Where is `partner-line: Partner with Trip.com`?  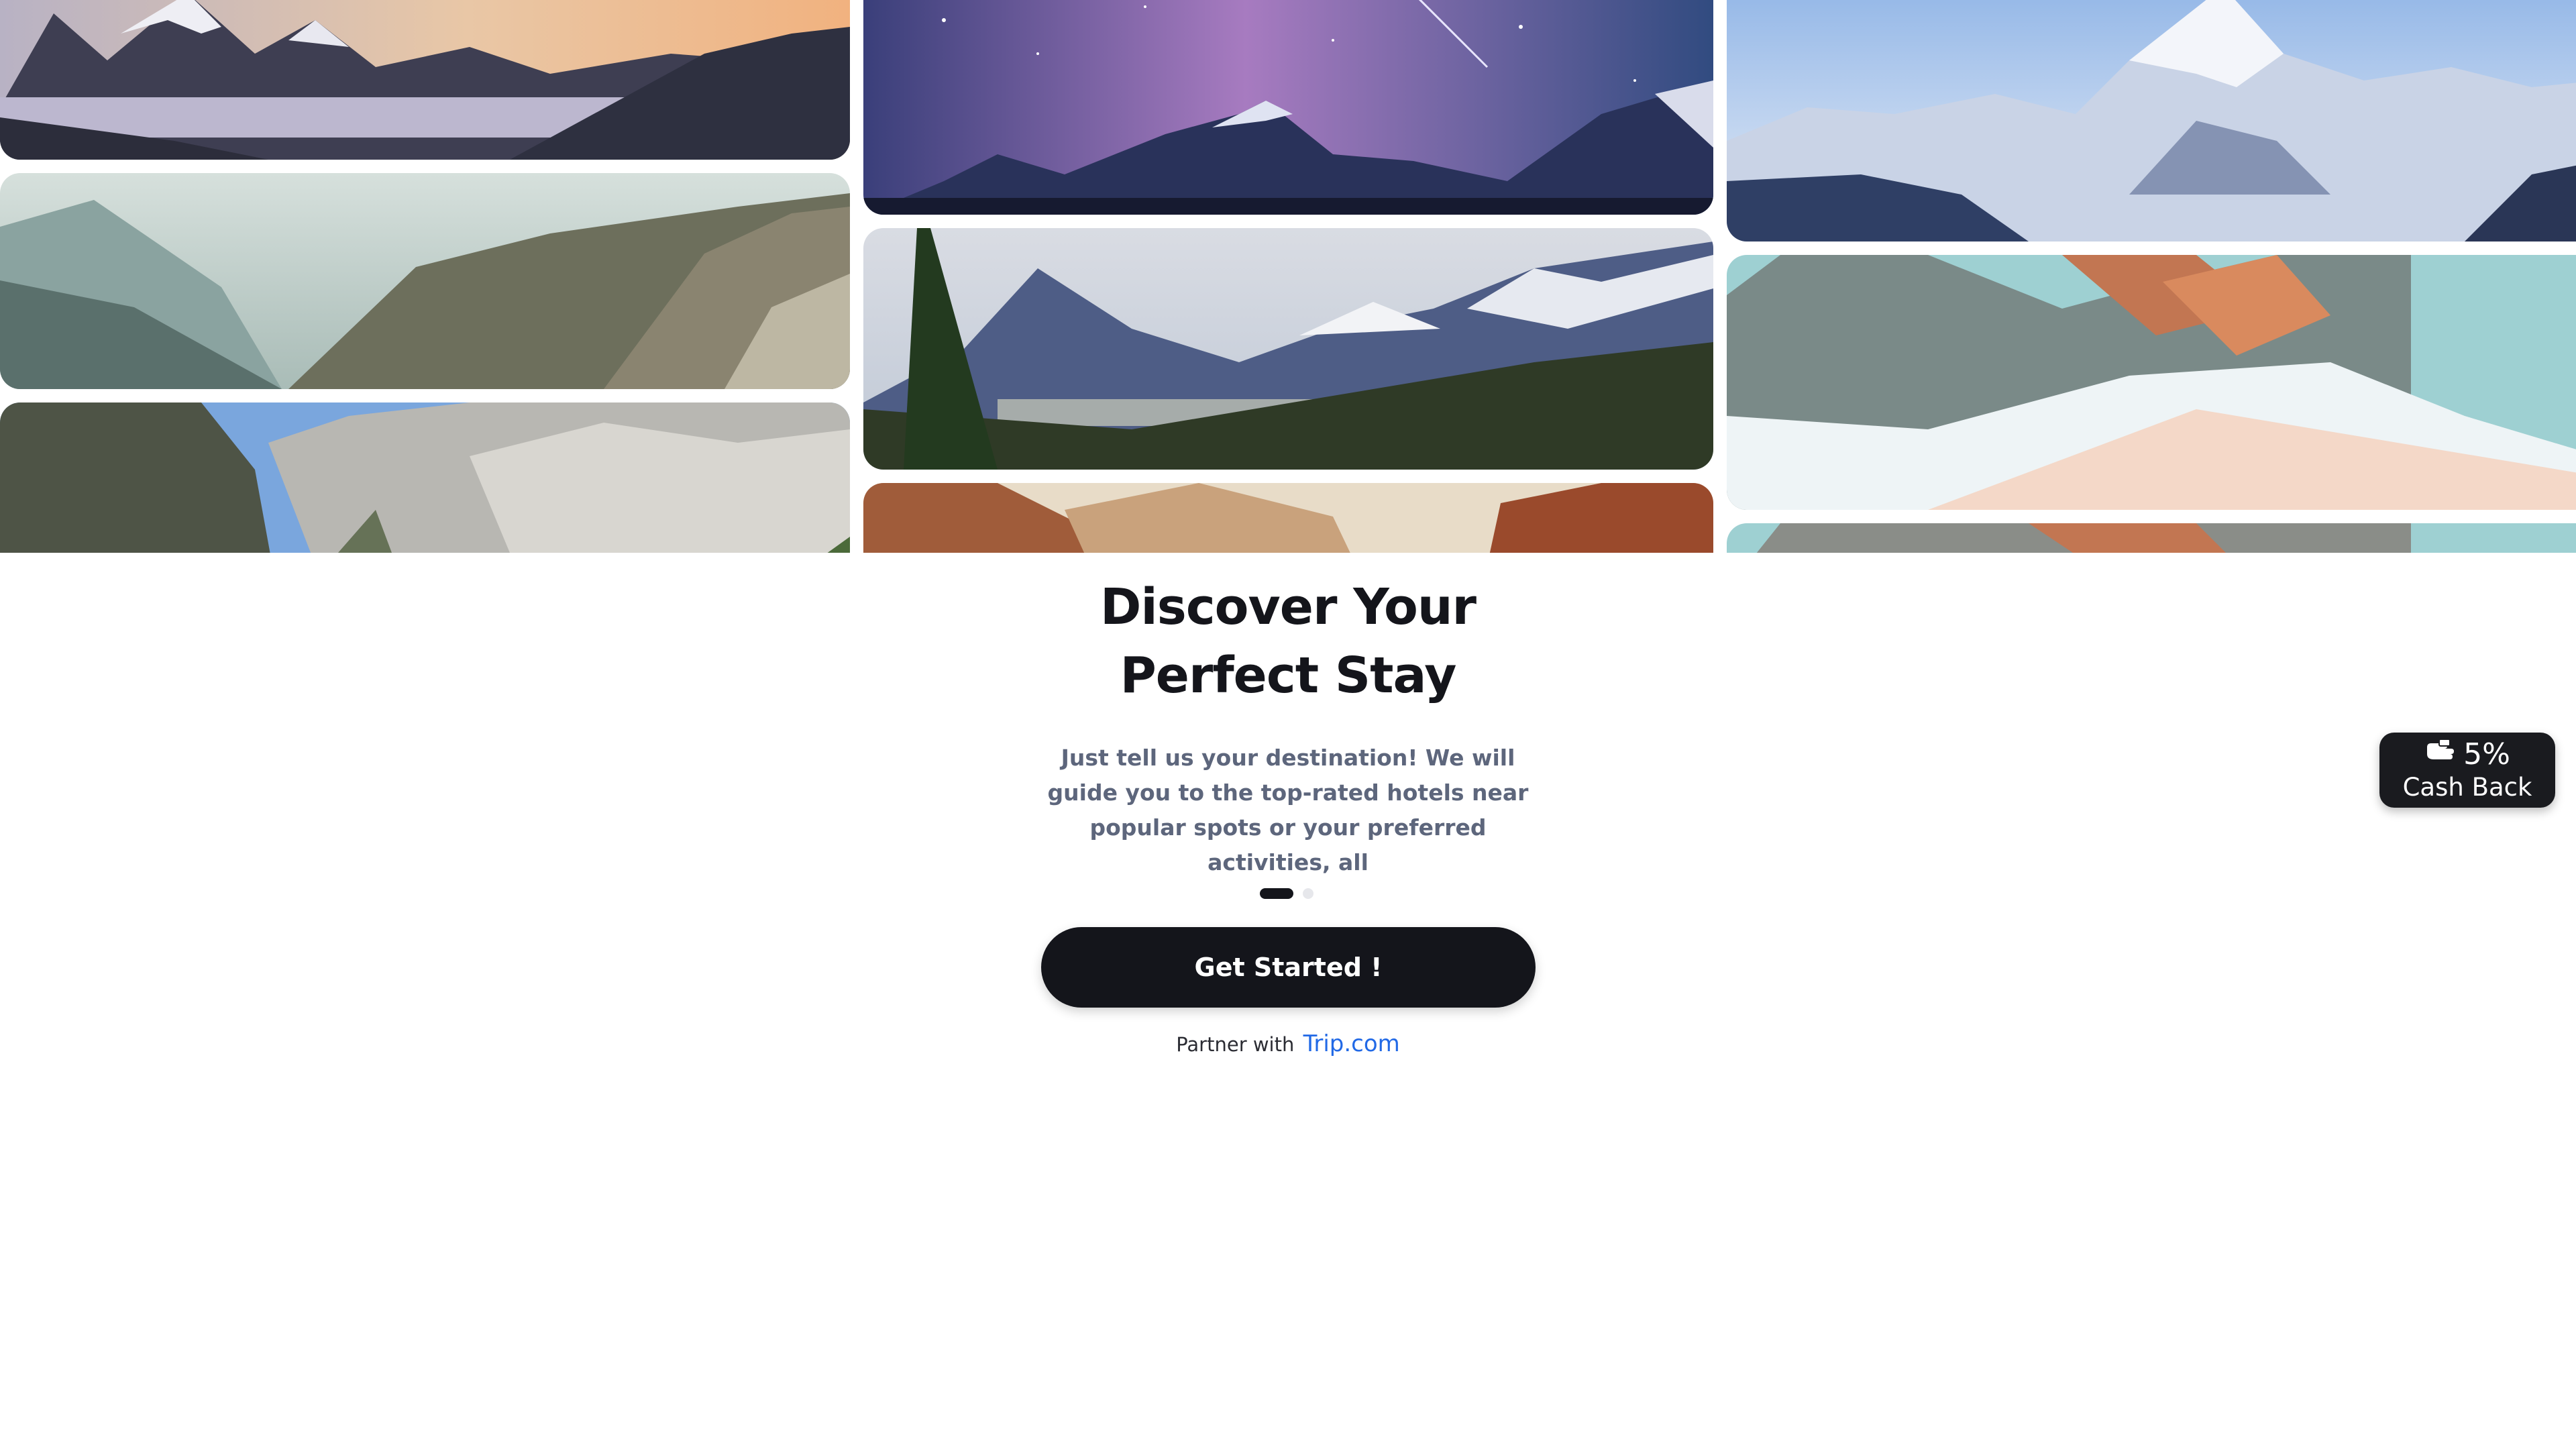
partner-line: Partner with Trip.com is located at coordinates (1288, 1043).